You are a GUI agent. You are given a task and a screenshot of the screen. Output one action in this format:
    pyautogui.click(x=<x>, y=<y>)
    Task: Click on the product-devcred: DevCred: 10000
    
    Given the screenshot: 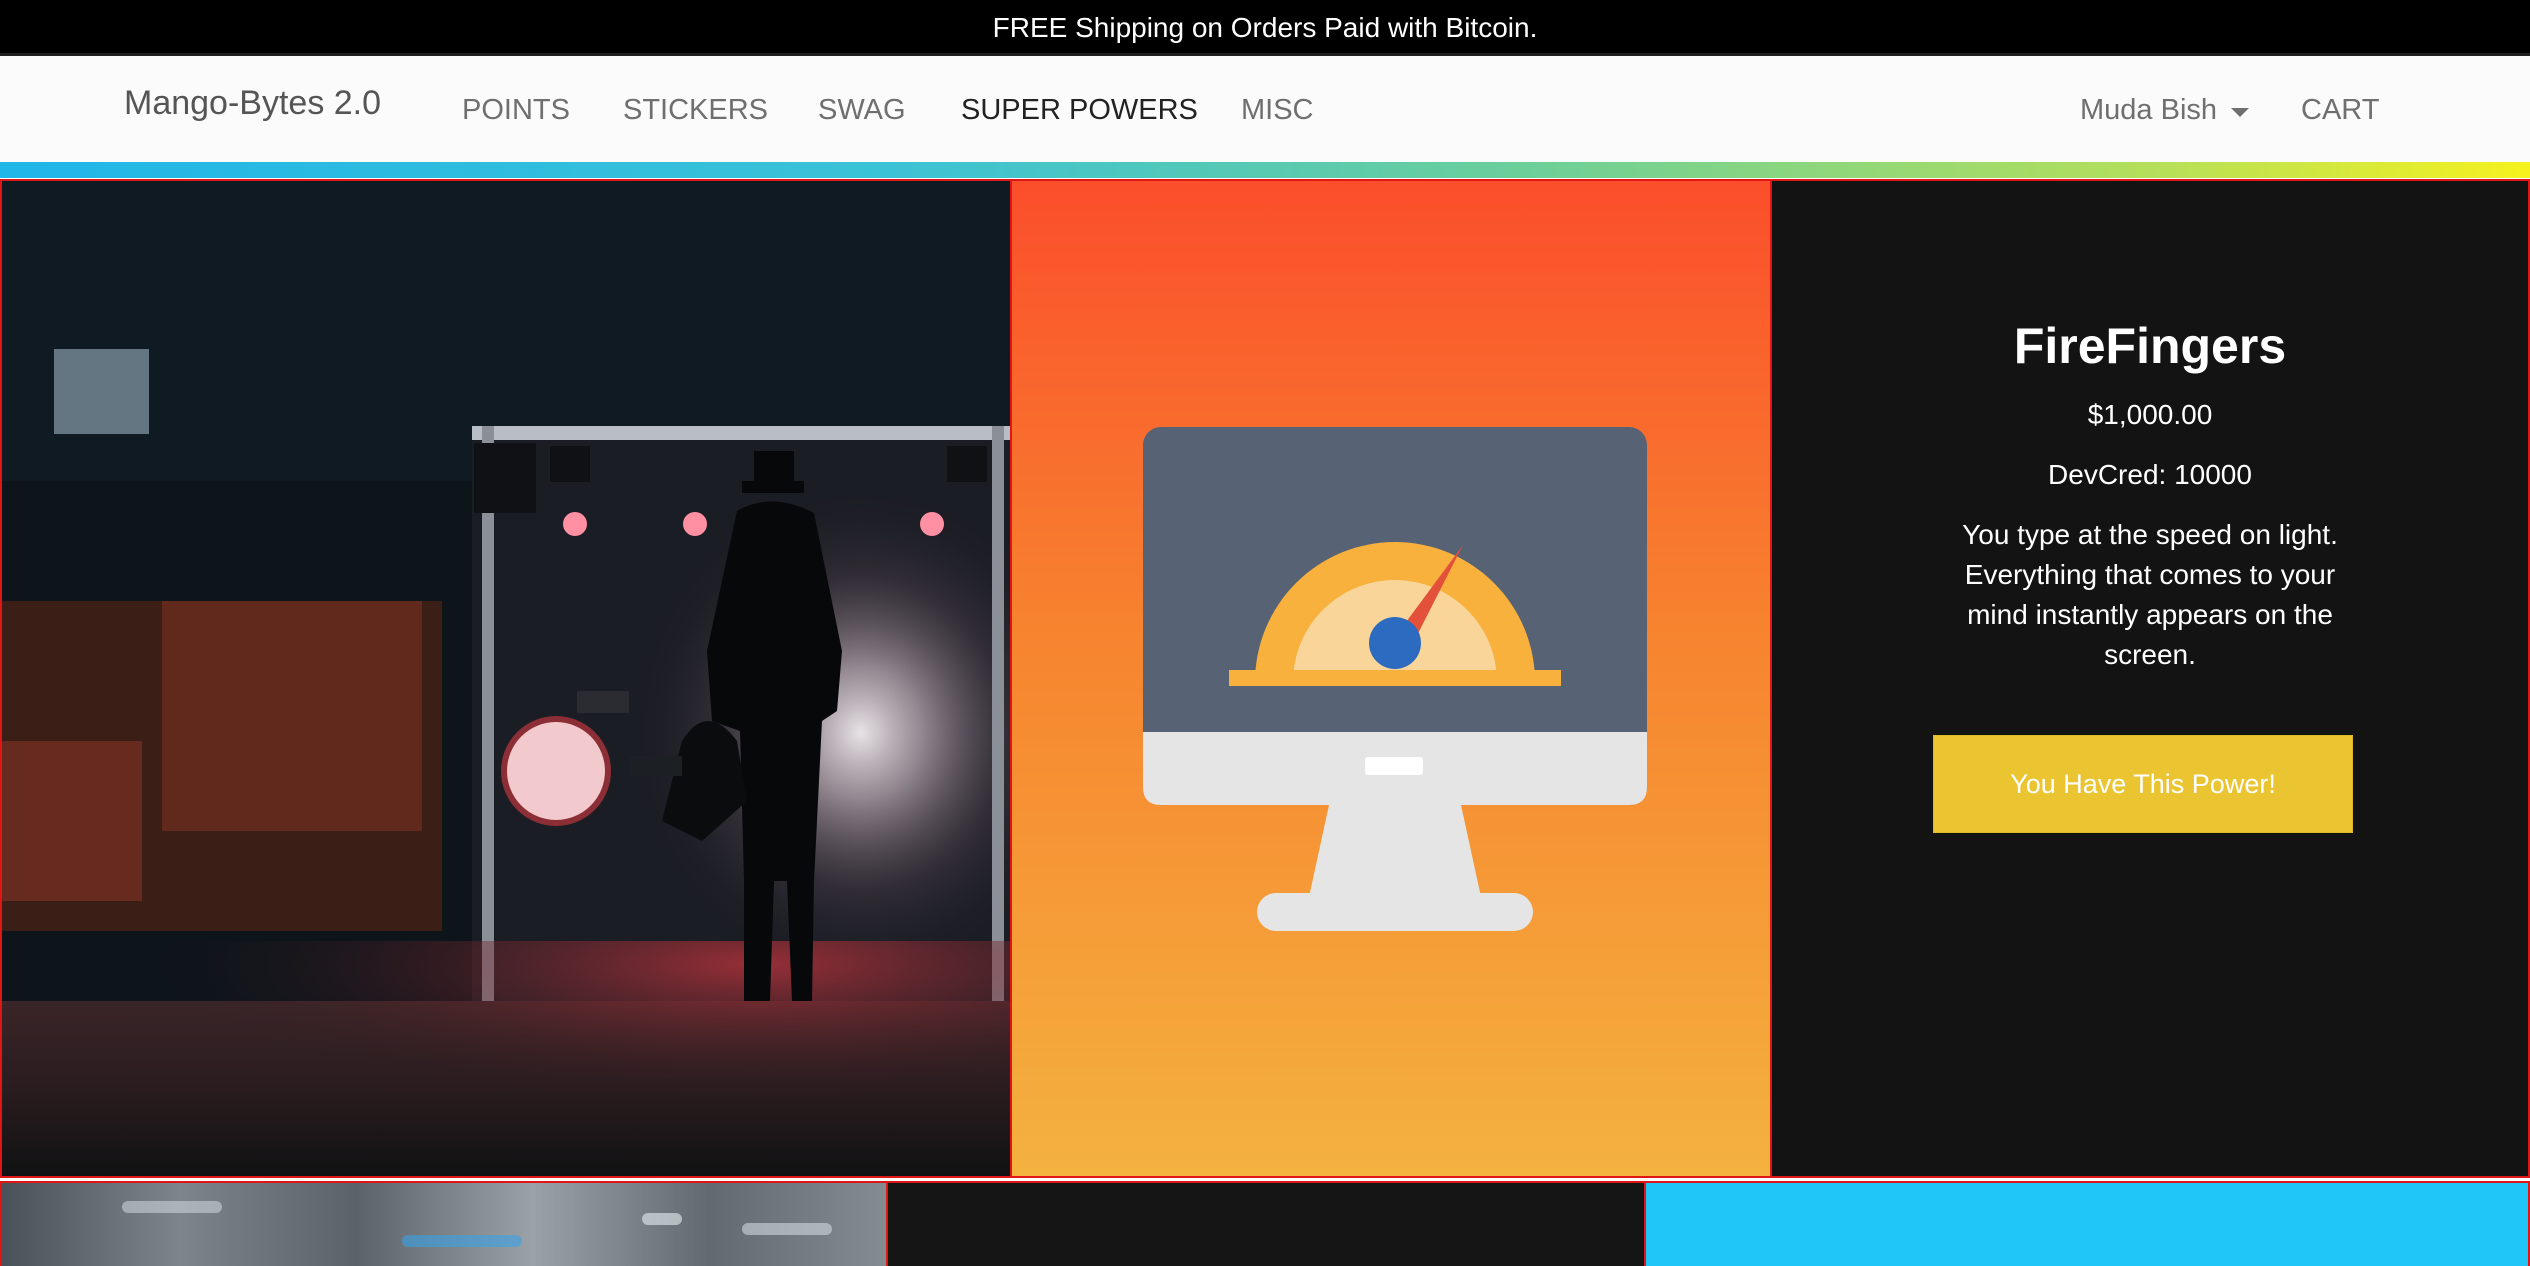 What is the action you would take?
    pyautogui.click(x=2150, y=474)
    